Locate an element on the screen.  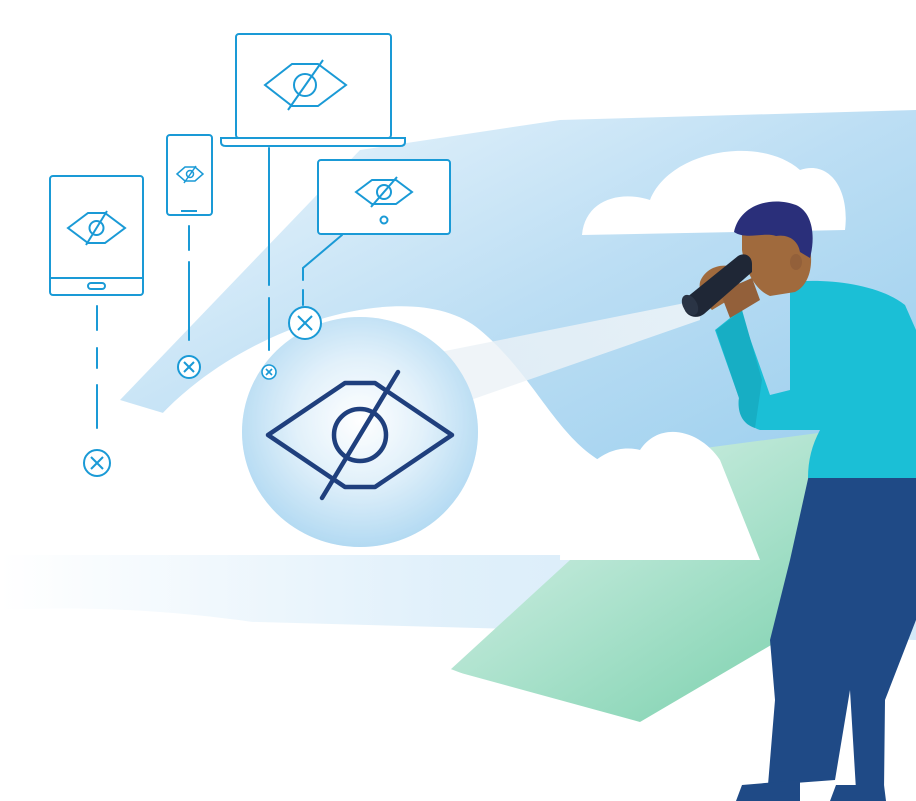
blocked-marker-tablet is located at coordinates (97, 463).